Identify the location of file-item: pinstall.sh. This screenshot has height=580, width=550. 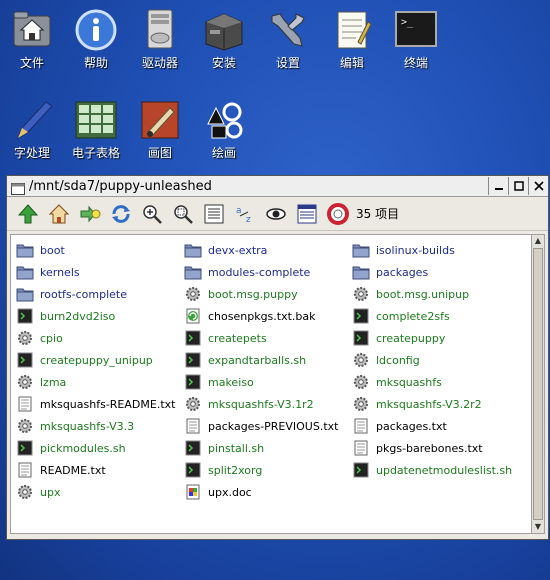
(268, 448).